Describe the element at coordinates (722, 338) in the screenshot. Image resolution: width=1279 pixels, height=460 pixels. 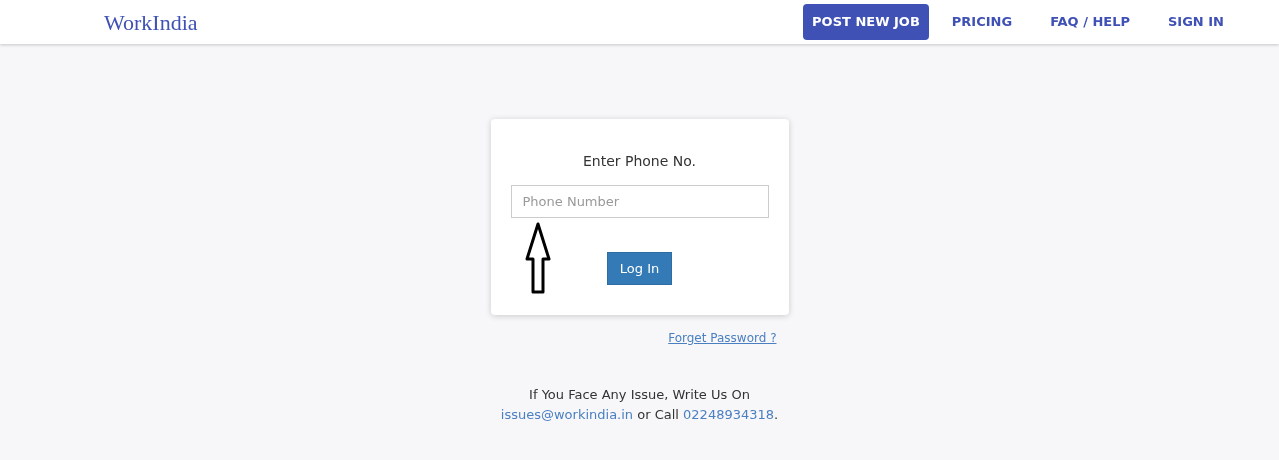
I see `forget-password-link: Forget Password ?` at that location.